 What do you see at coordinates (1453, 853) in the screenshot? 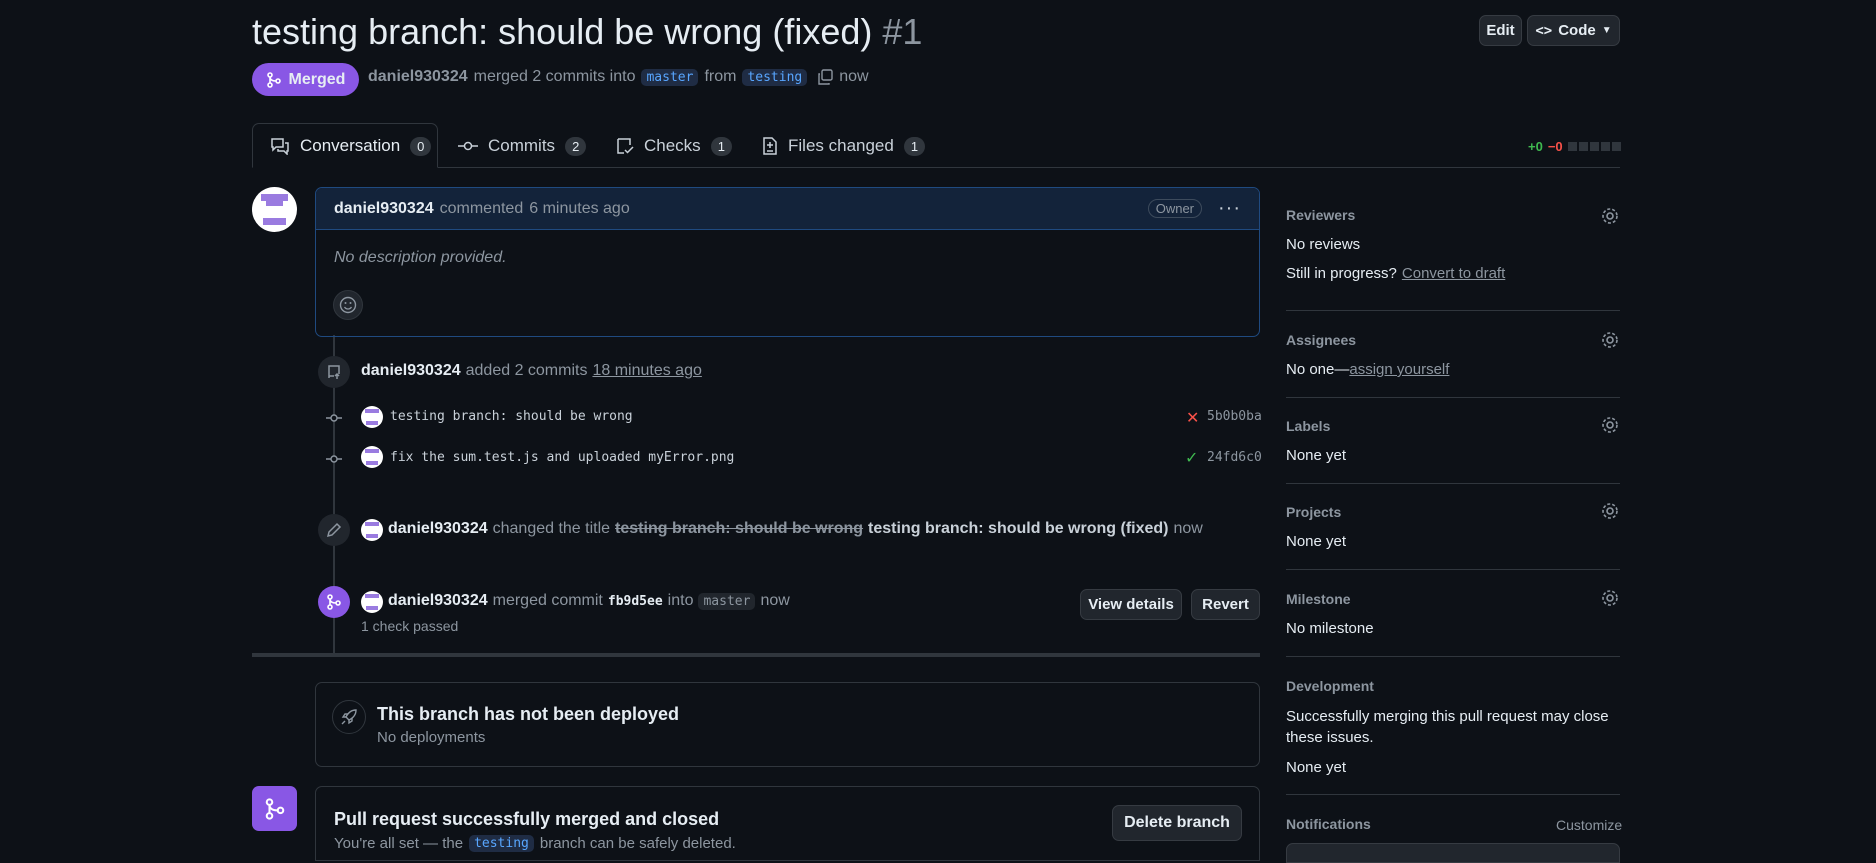
I see `unsubscribe-button-partial` at bounding box center [1453, 853].